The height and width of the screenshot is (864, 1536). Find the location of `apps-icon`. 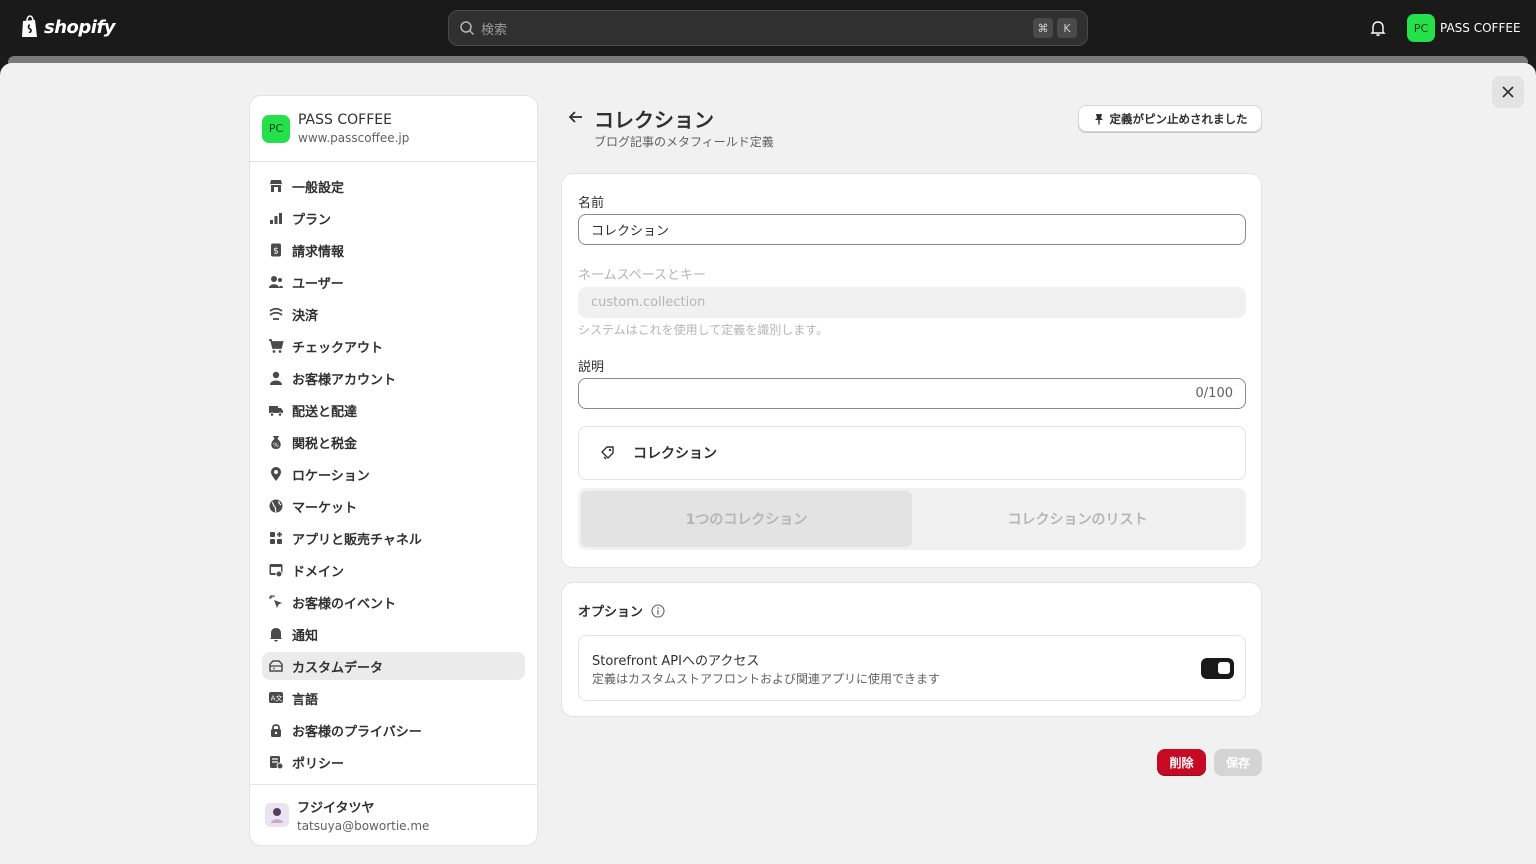

apps-icon is located at coordinates (276, 538).